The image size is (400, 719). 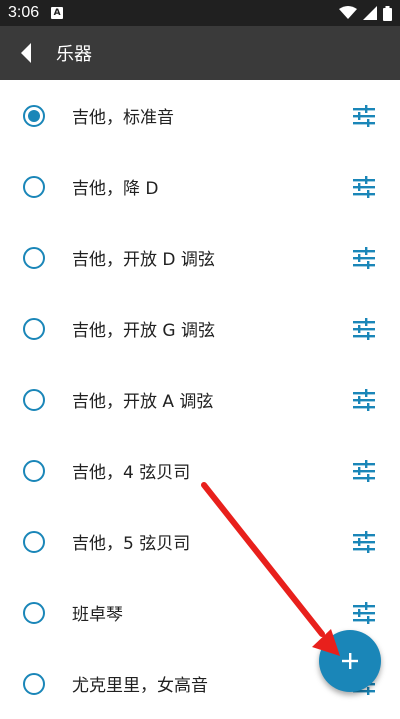 I want to click on signal-icon, so click(x=370, y=13).